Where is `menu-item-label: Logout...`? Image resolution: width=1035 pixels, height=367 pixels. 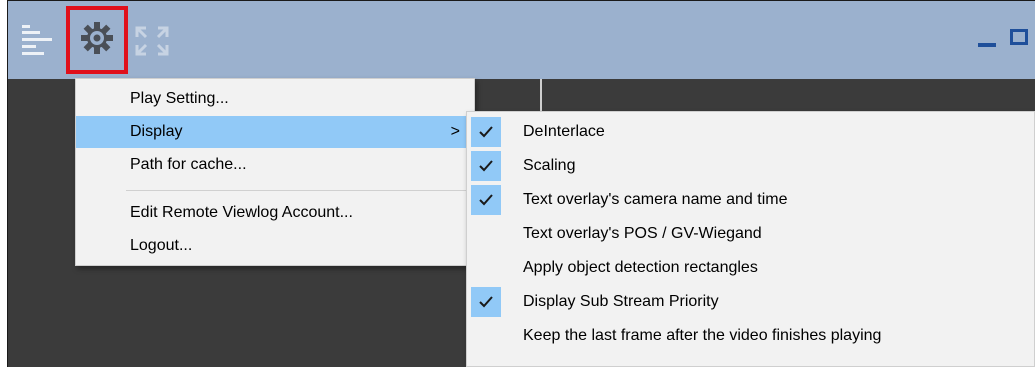
menu-item-label: Logout... is located at coordinates (161, 245).